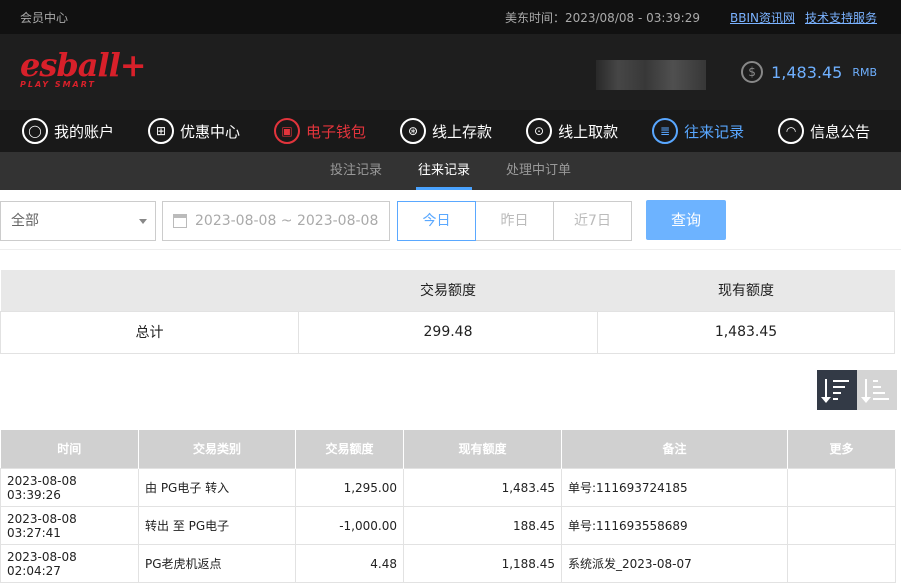 Image resolution: width=901 pixels, height=588 pixels. What do you see at coordinates (180, 221) in the screenshot?
I see `calendar-icon` at bounding box center [180, 221].